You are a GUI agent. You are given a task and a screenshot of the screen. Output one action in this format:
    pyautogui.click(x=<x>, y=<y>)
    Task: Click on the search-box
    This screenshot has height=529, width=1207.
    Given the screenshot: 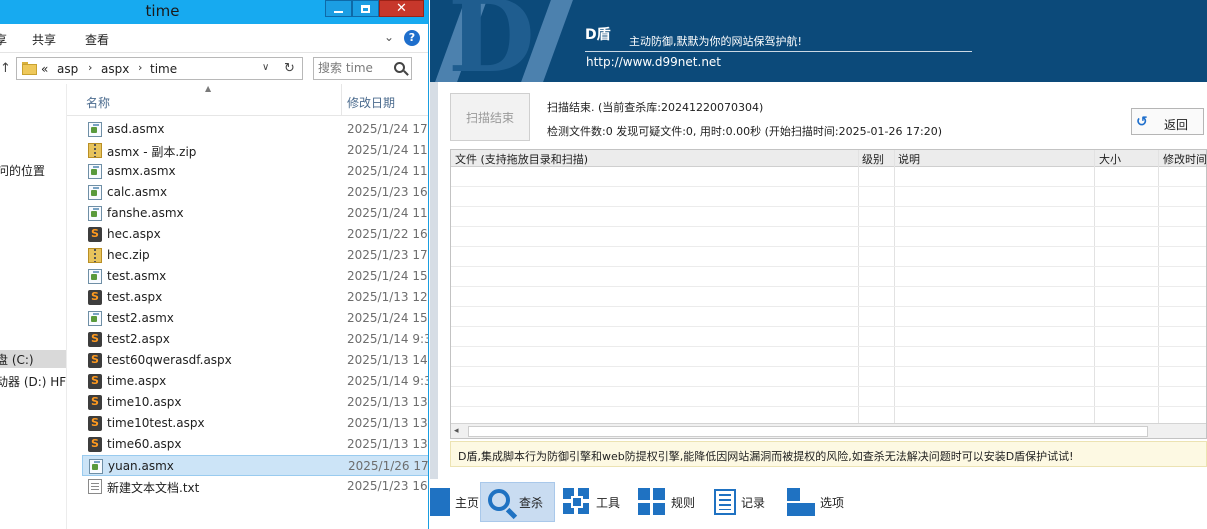 What is the action you would take?
    pyautogui.click(x=362, y=68)
    